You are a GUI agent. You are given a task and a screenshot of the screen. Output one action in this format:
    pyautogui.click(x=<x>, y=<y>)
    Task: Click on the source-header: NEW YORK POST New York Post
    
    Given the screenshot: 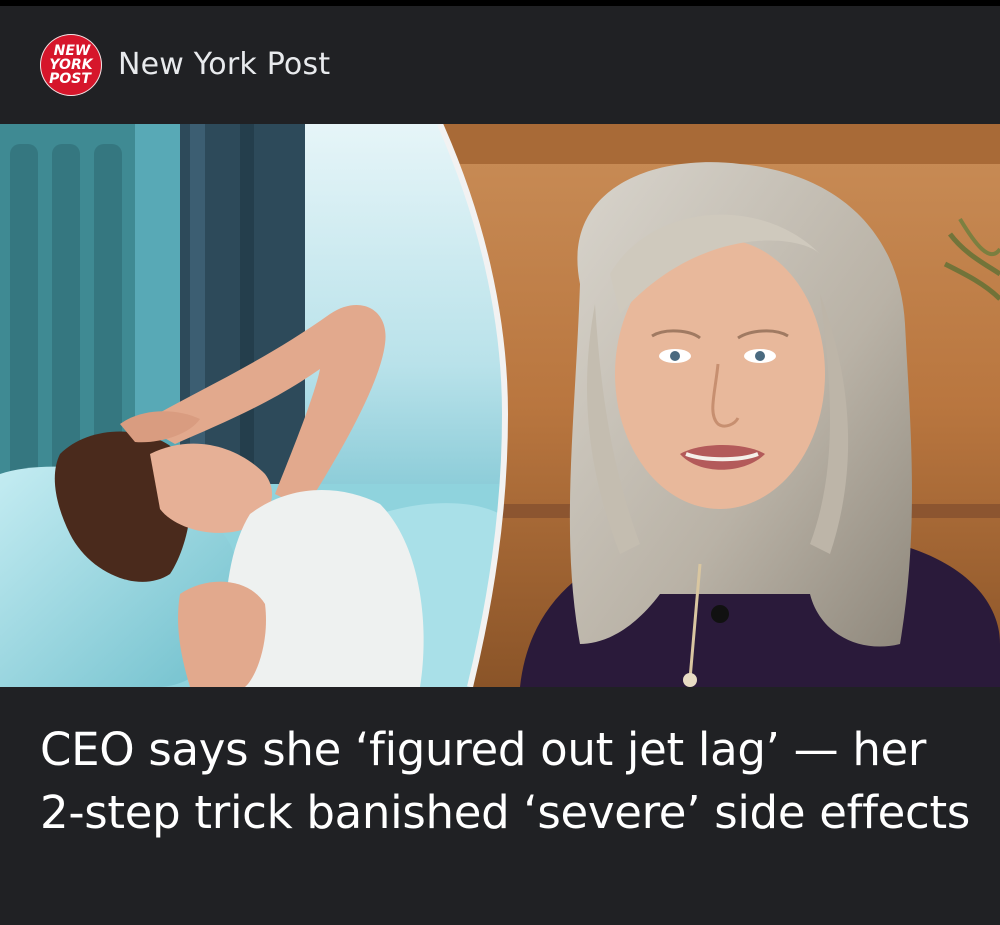 What is the action you would take?
    pyautogui.click(x=500, y=65)
    